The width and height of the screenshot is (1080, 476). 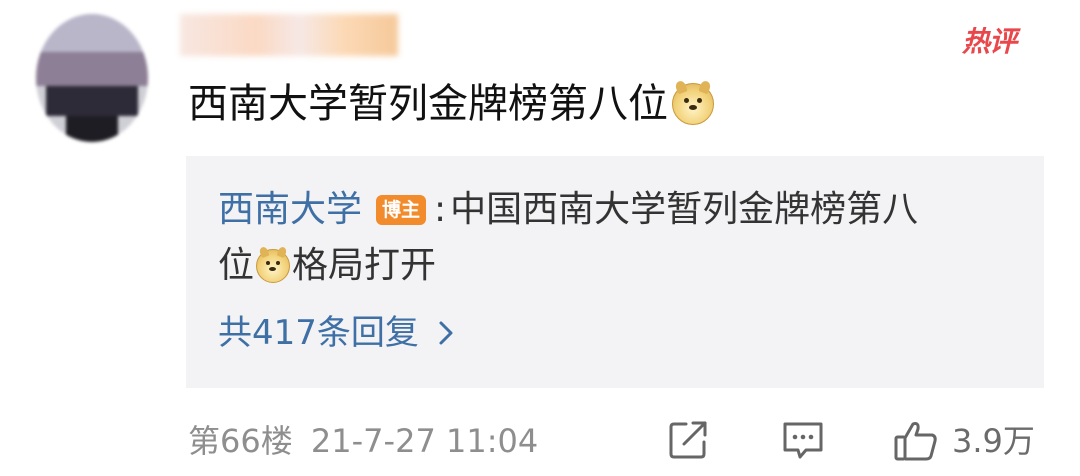 What do you see at coordinates (446, 333) in the screenshot?
I see `chevron-right-icon` at bounding box center [446, 333].